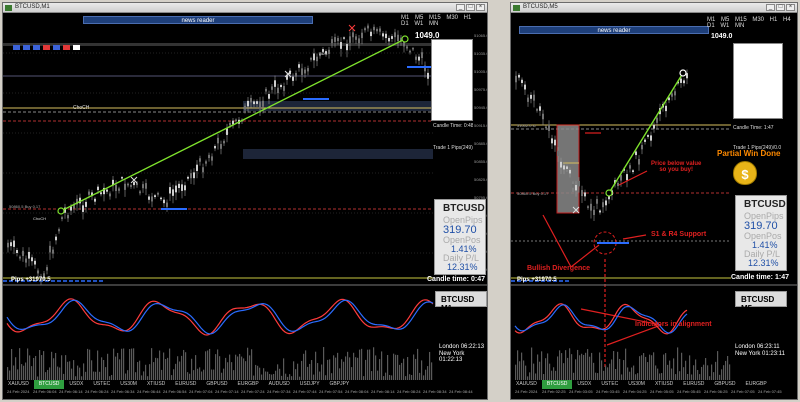 The height and width of the screenshot is (402, 800). I want to click on bullish-divergence-annotation: Bullish Divergence, so click(559, 268).